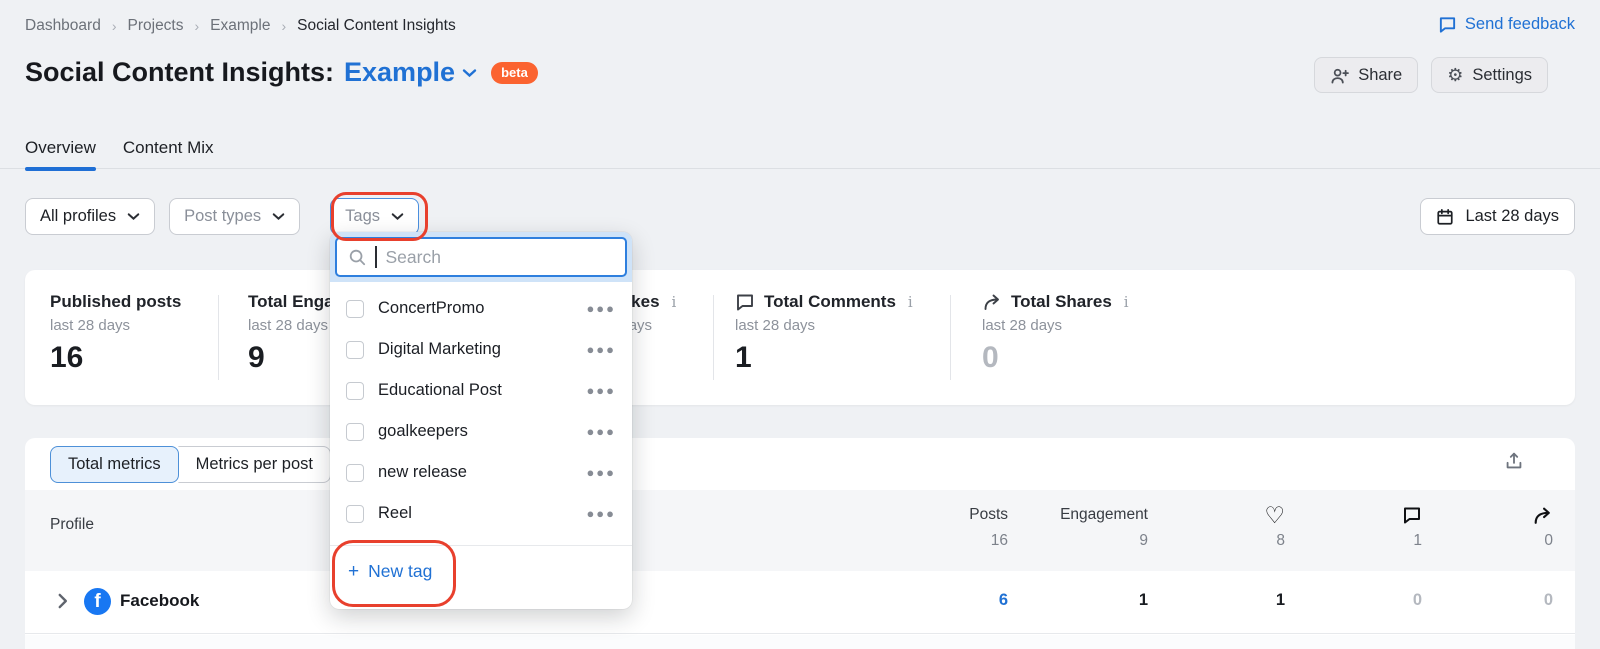 Image resolution: width=1600 pixels, height=649 pixels. Describe the element at coordinates (357, 257) in the screenshot. I see `search-icon` at that location.